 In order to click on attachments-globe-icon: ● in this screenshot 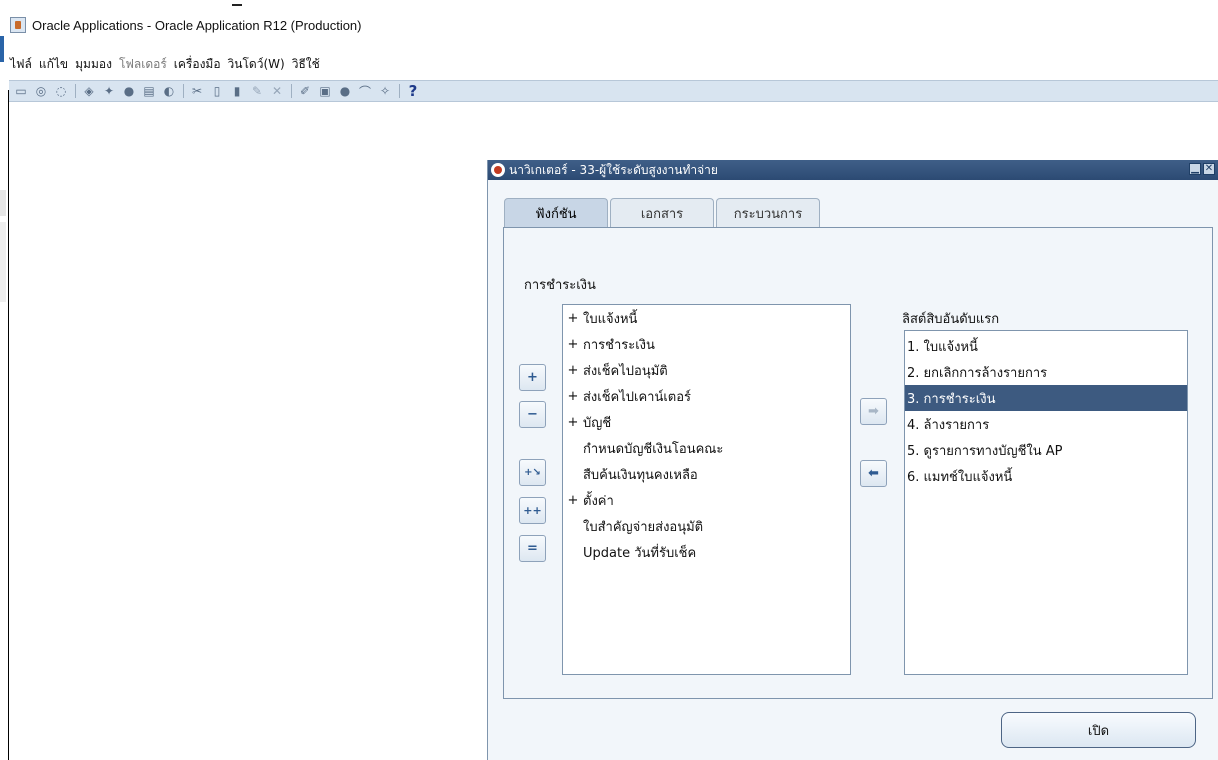, I will do `click(345, 91)`.